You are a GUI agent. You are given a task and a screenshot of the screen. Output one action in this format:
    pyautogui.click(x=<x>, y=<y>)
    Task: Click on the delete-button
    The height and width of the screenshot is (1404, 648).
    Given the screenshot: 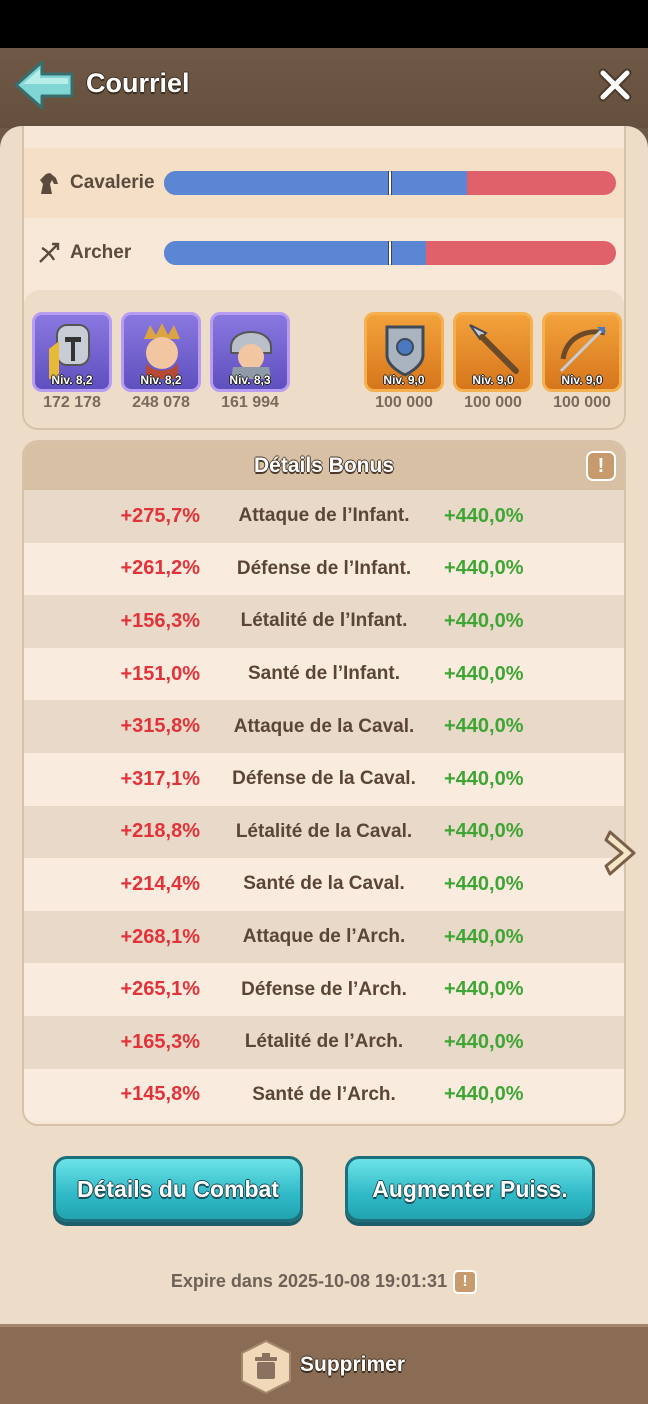 What is the action you would take?
    pyautogui.click(x=266, y=1367)
    